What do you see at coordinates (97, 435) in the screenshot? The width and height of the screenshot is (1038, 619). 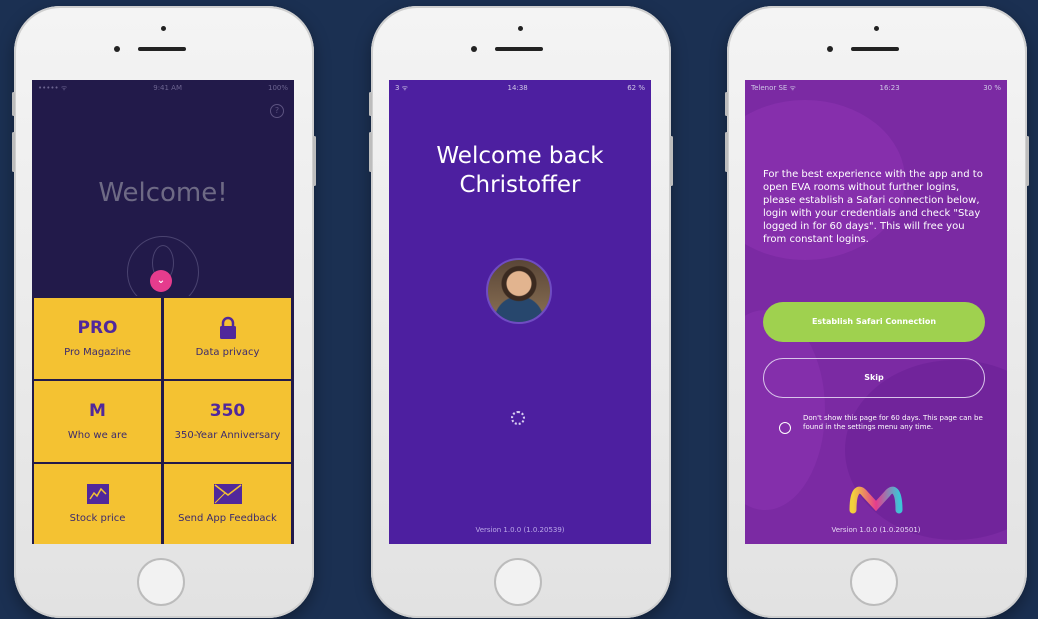 I see `tile-label: Who we are` at bounding box center [97, 435].